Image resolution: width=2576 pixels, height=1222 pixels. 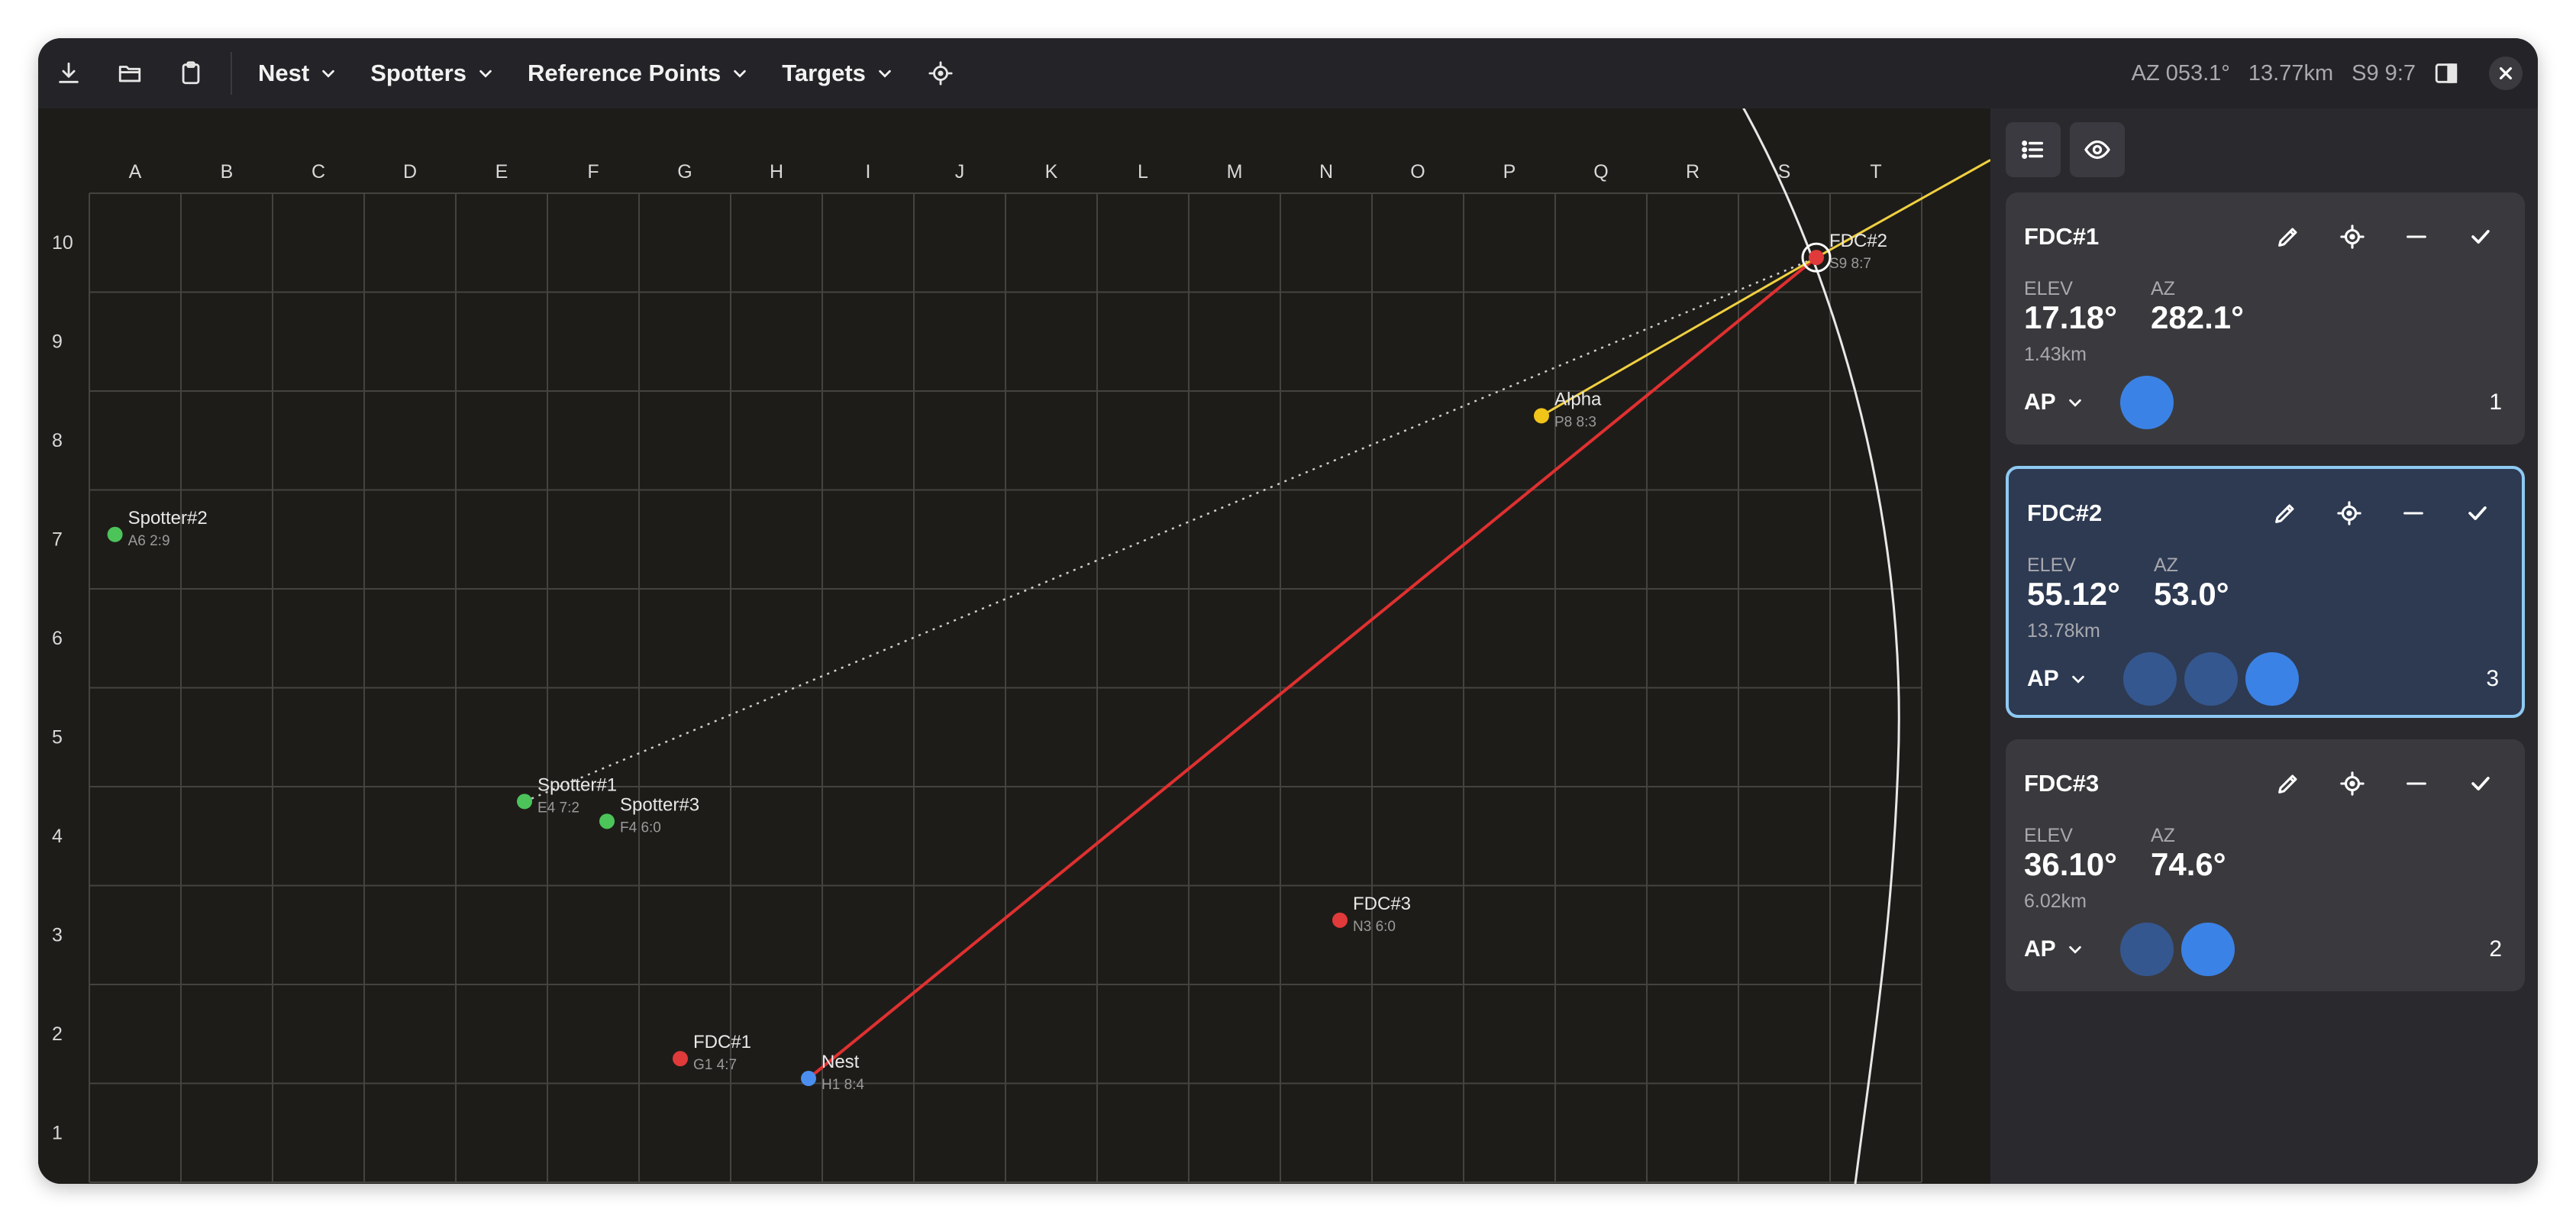 I want to click on column-label: T, so click(x=1875, y=172).